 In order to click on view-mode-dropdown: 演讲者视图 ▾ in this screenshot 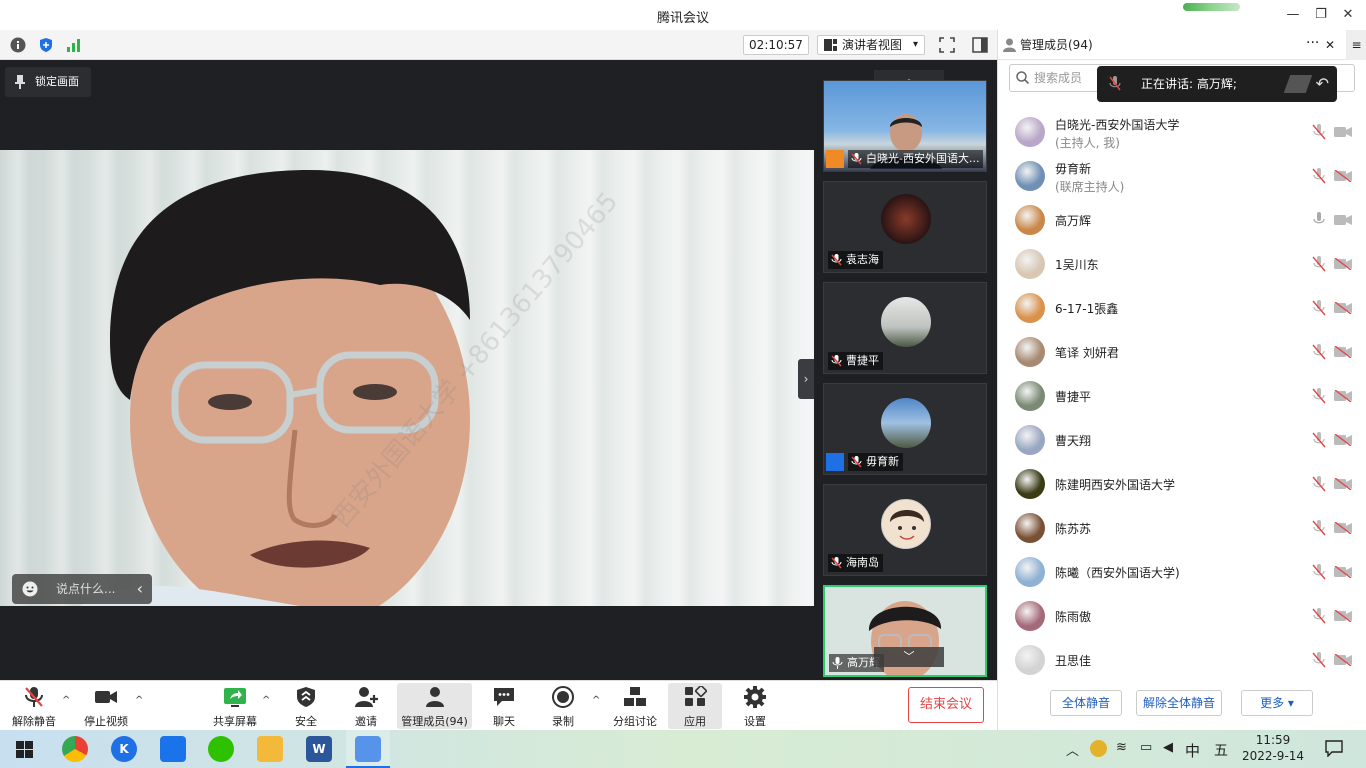, I will do `click(871, 45)`.